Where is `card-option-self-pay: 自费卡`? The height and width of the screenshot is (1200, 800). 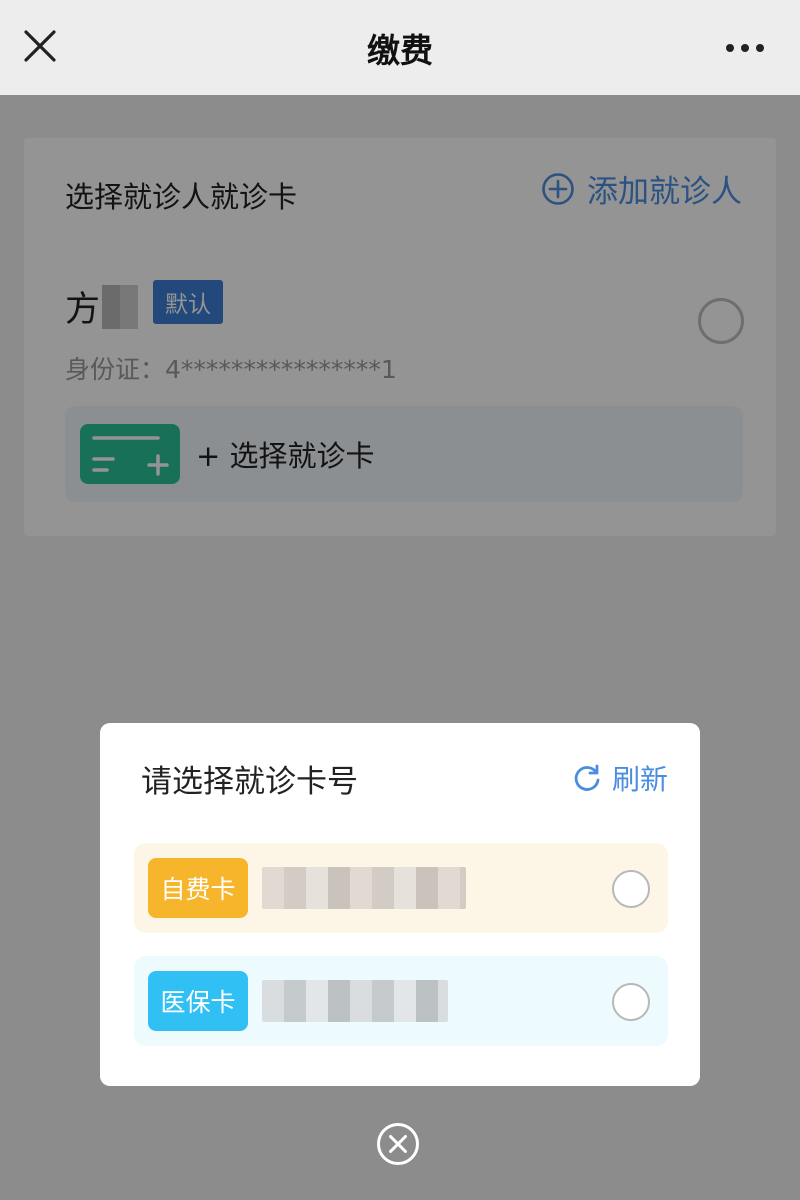
card-option-self-pay: 自费卡 is located at coordinates (401, 888).